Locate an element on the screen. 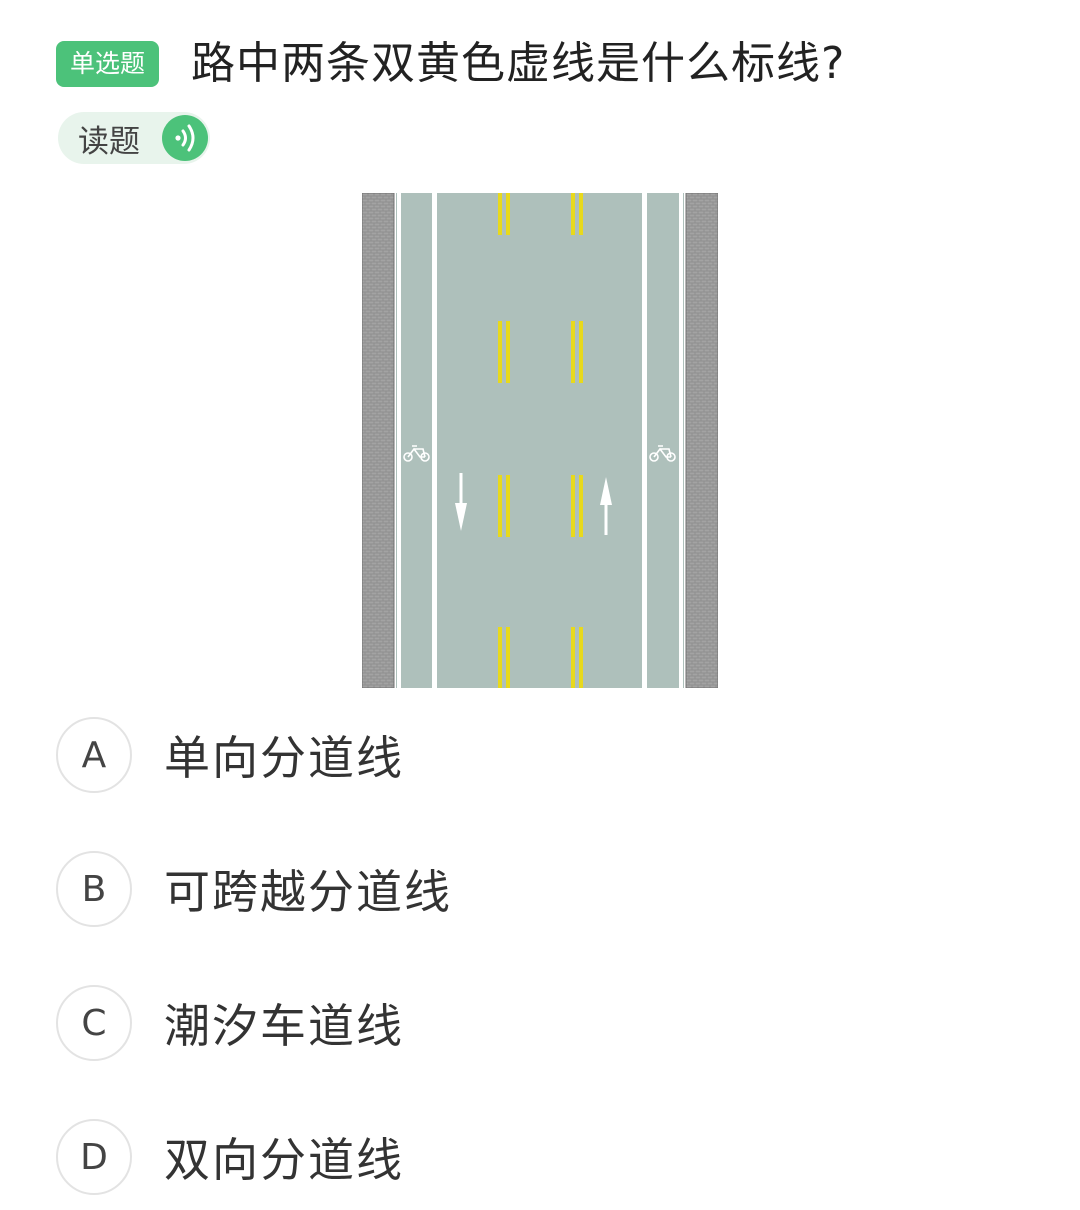 The width and height of the screenshot is (1080, 1210). road-surface is located at coordinates (540, 440).